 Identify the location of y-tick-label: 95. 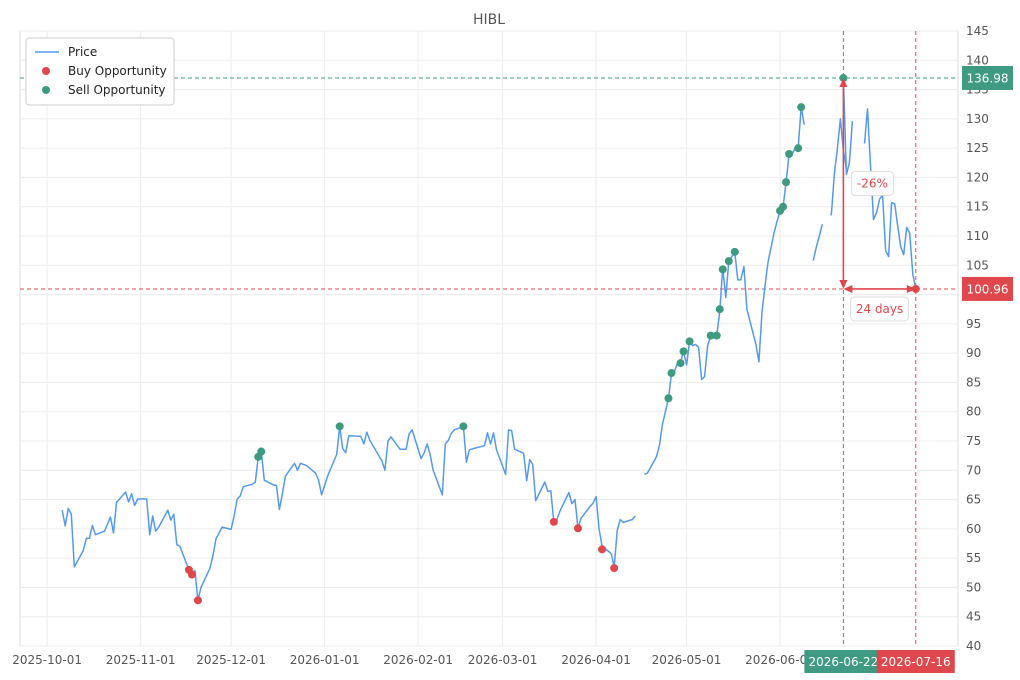
(973, 324).